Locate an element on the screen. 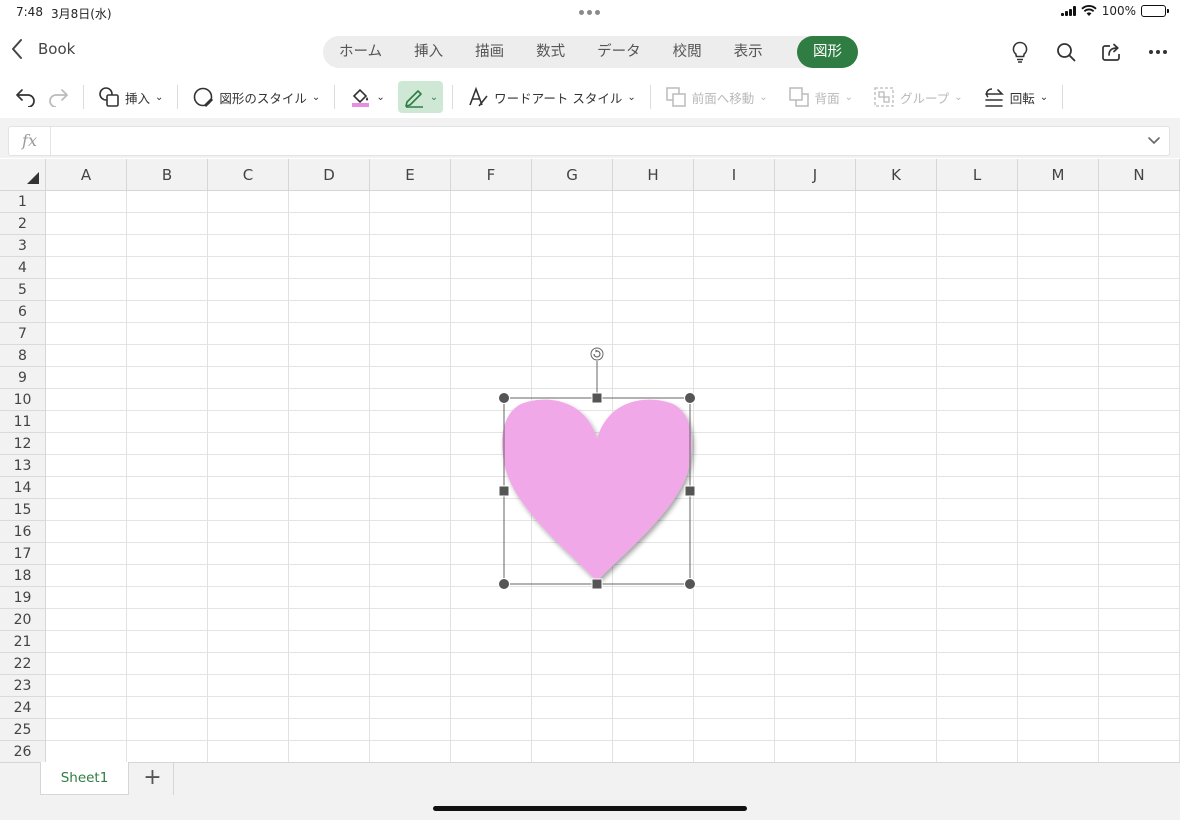  formula-bar-area: fx is located at coordinates (590, 138).